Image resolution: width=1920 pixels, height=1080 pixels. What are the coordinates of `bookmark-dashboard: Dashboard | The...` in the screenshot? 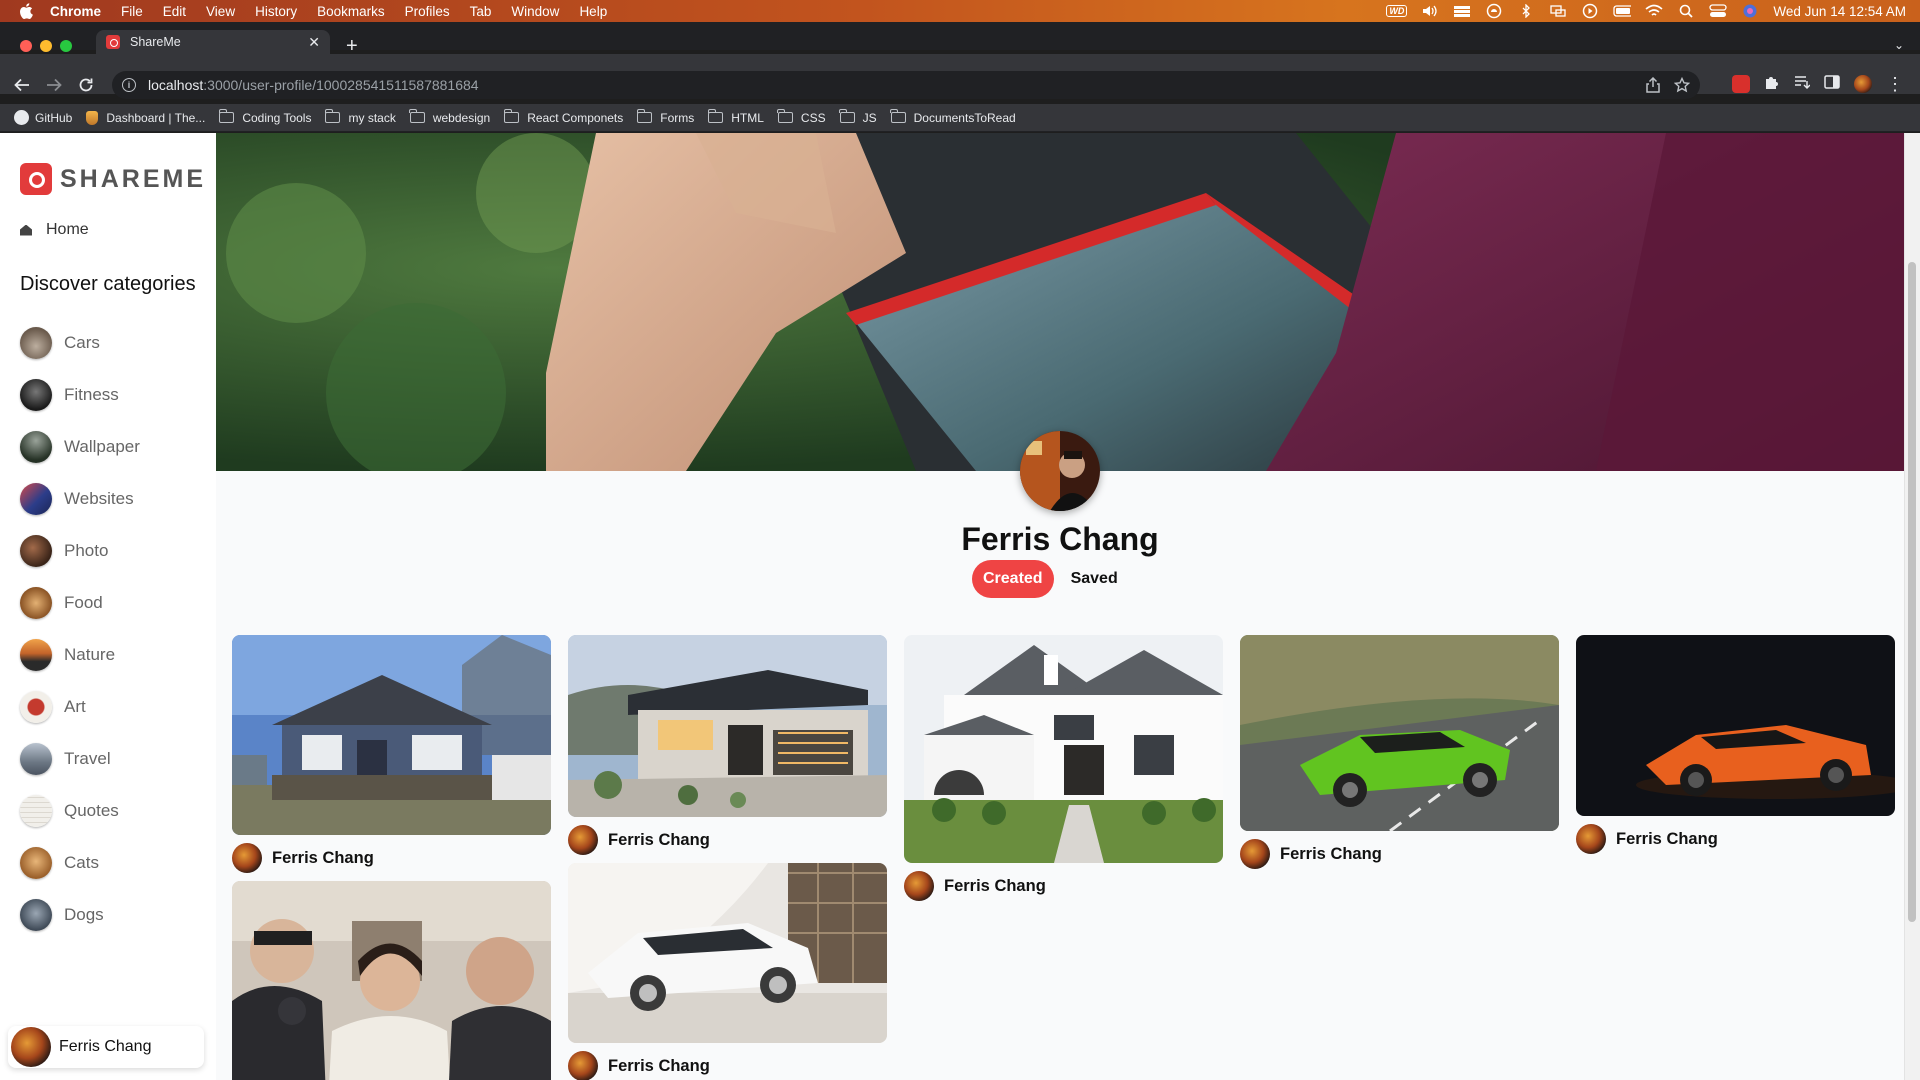 It's located at (145, 117).